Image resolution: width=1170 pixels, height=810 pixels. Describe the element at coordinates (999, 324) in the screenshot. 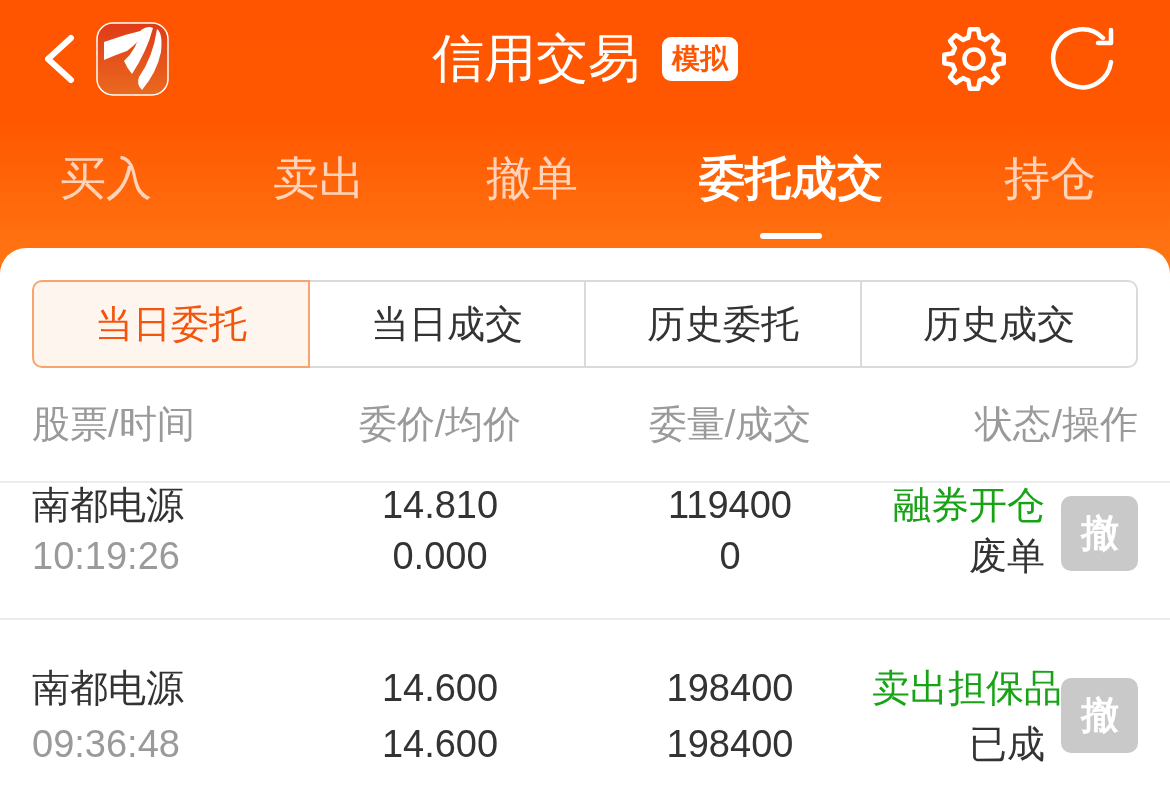

I see `segment-tab: 历史成交` at that location.